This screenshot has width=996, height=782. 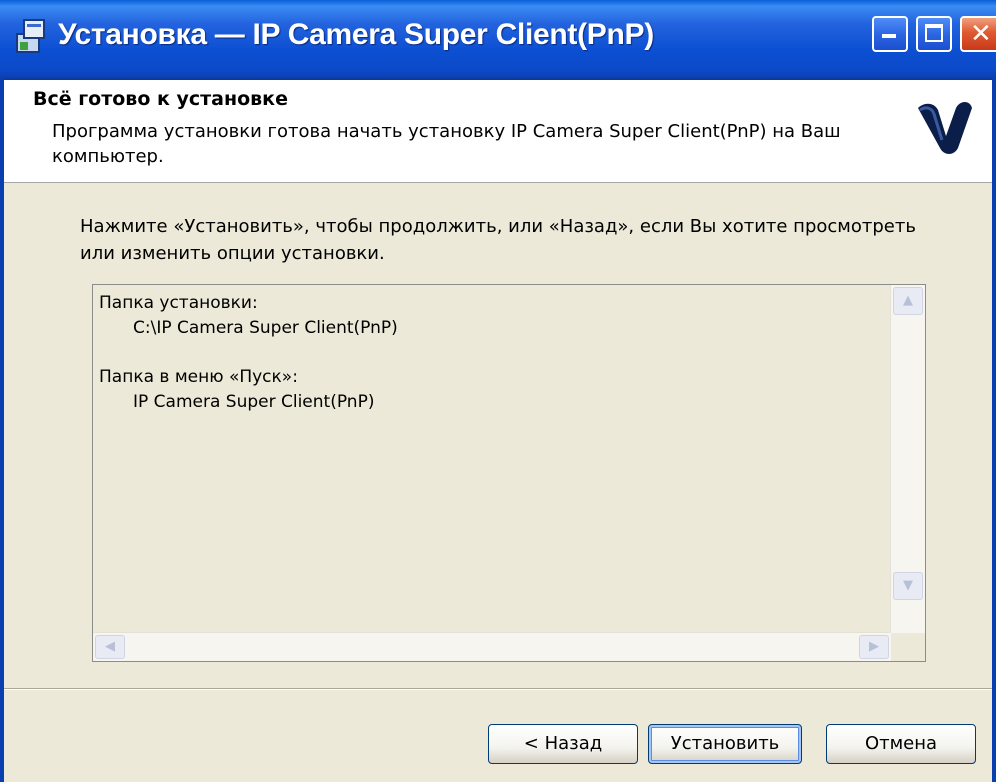 I want to click on minimize-button, so click(x=890, y=34).